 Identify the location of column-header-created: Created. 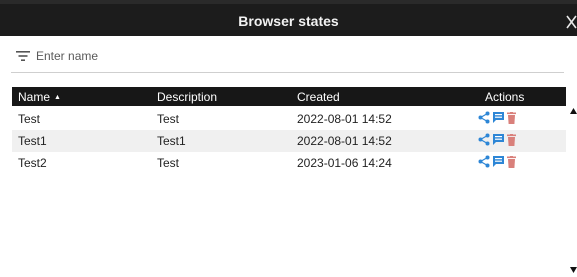
(318, 97).